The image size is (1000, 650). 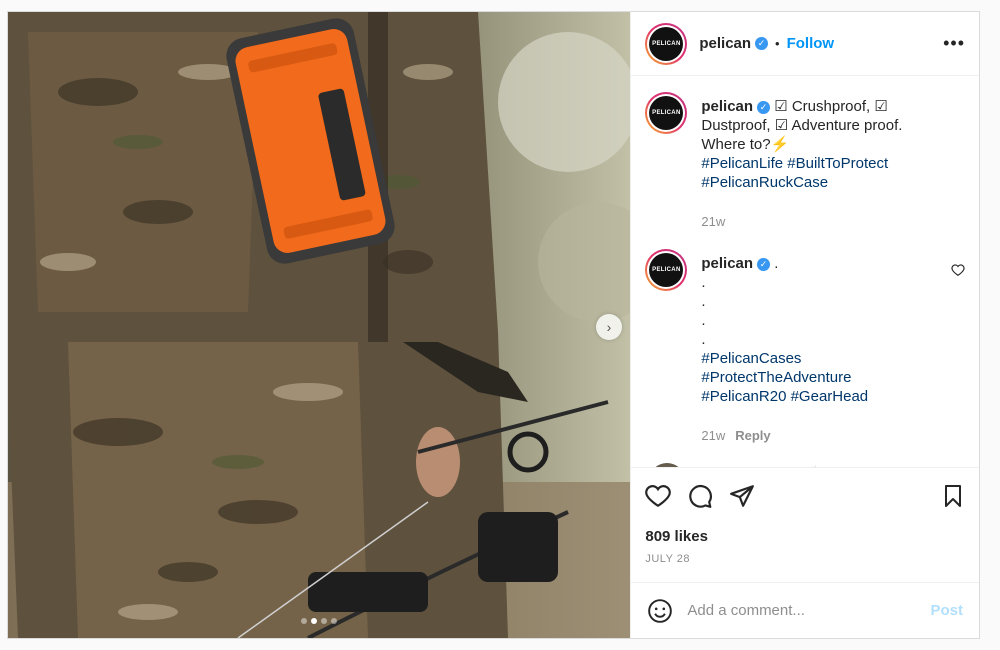 I want to click on comment-icon, so click(x=700, y=496).